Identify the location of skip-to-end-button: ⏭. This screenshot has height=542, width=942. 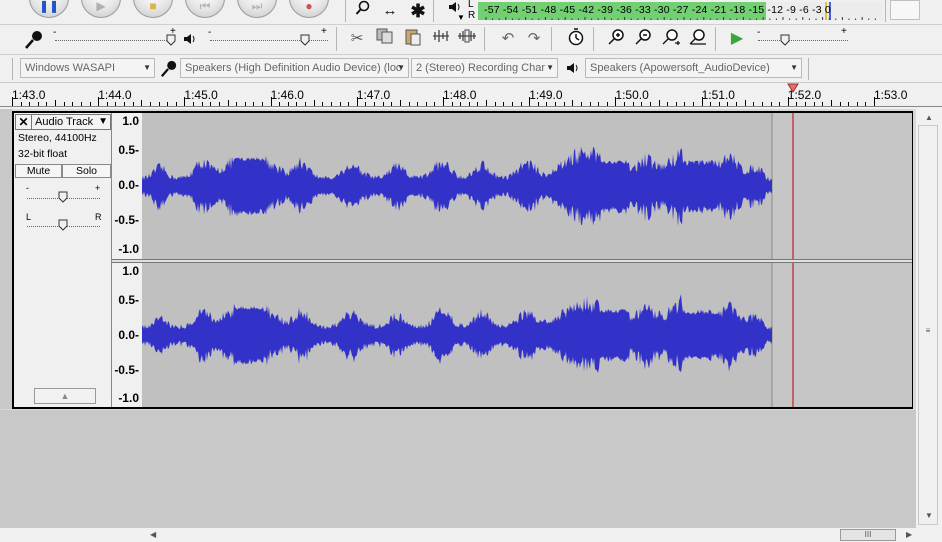
(257, 9).